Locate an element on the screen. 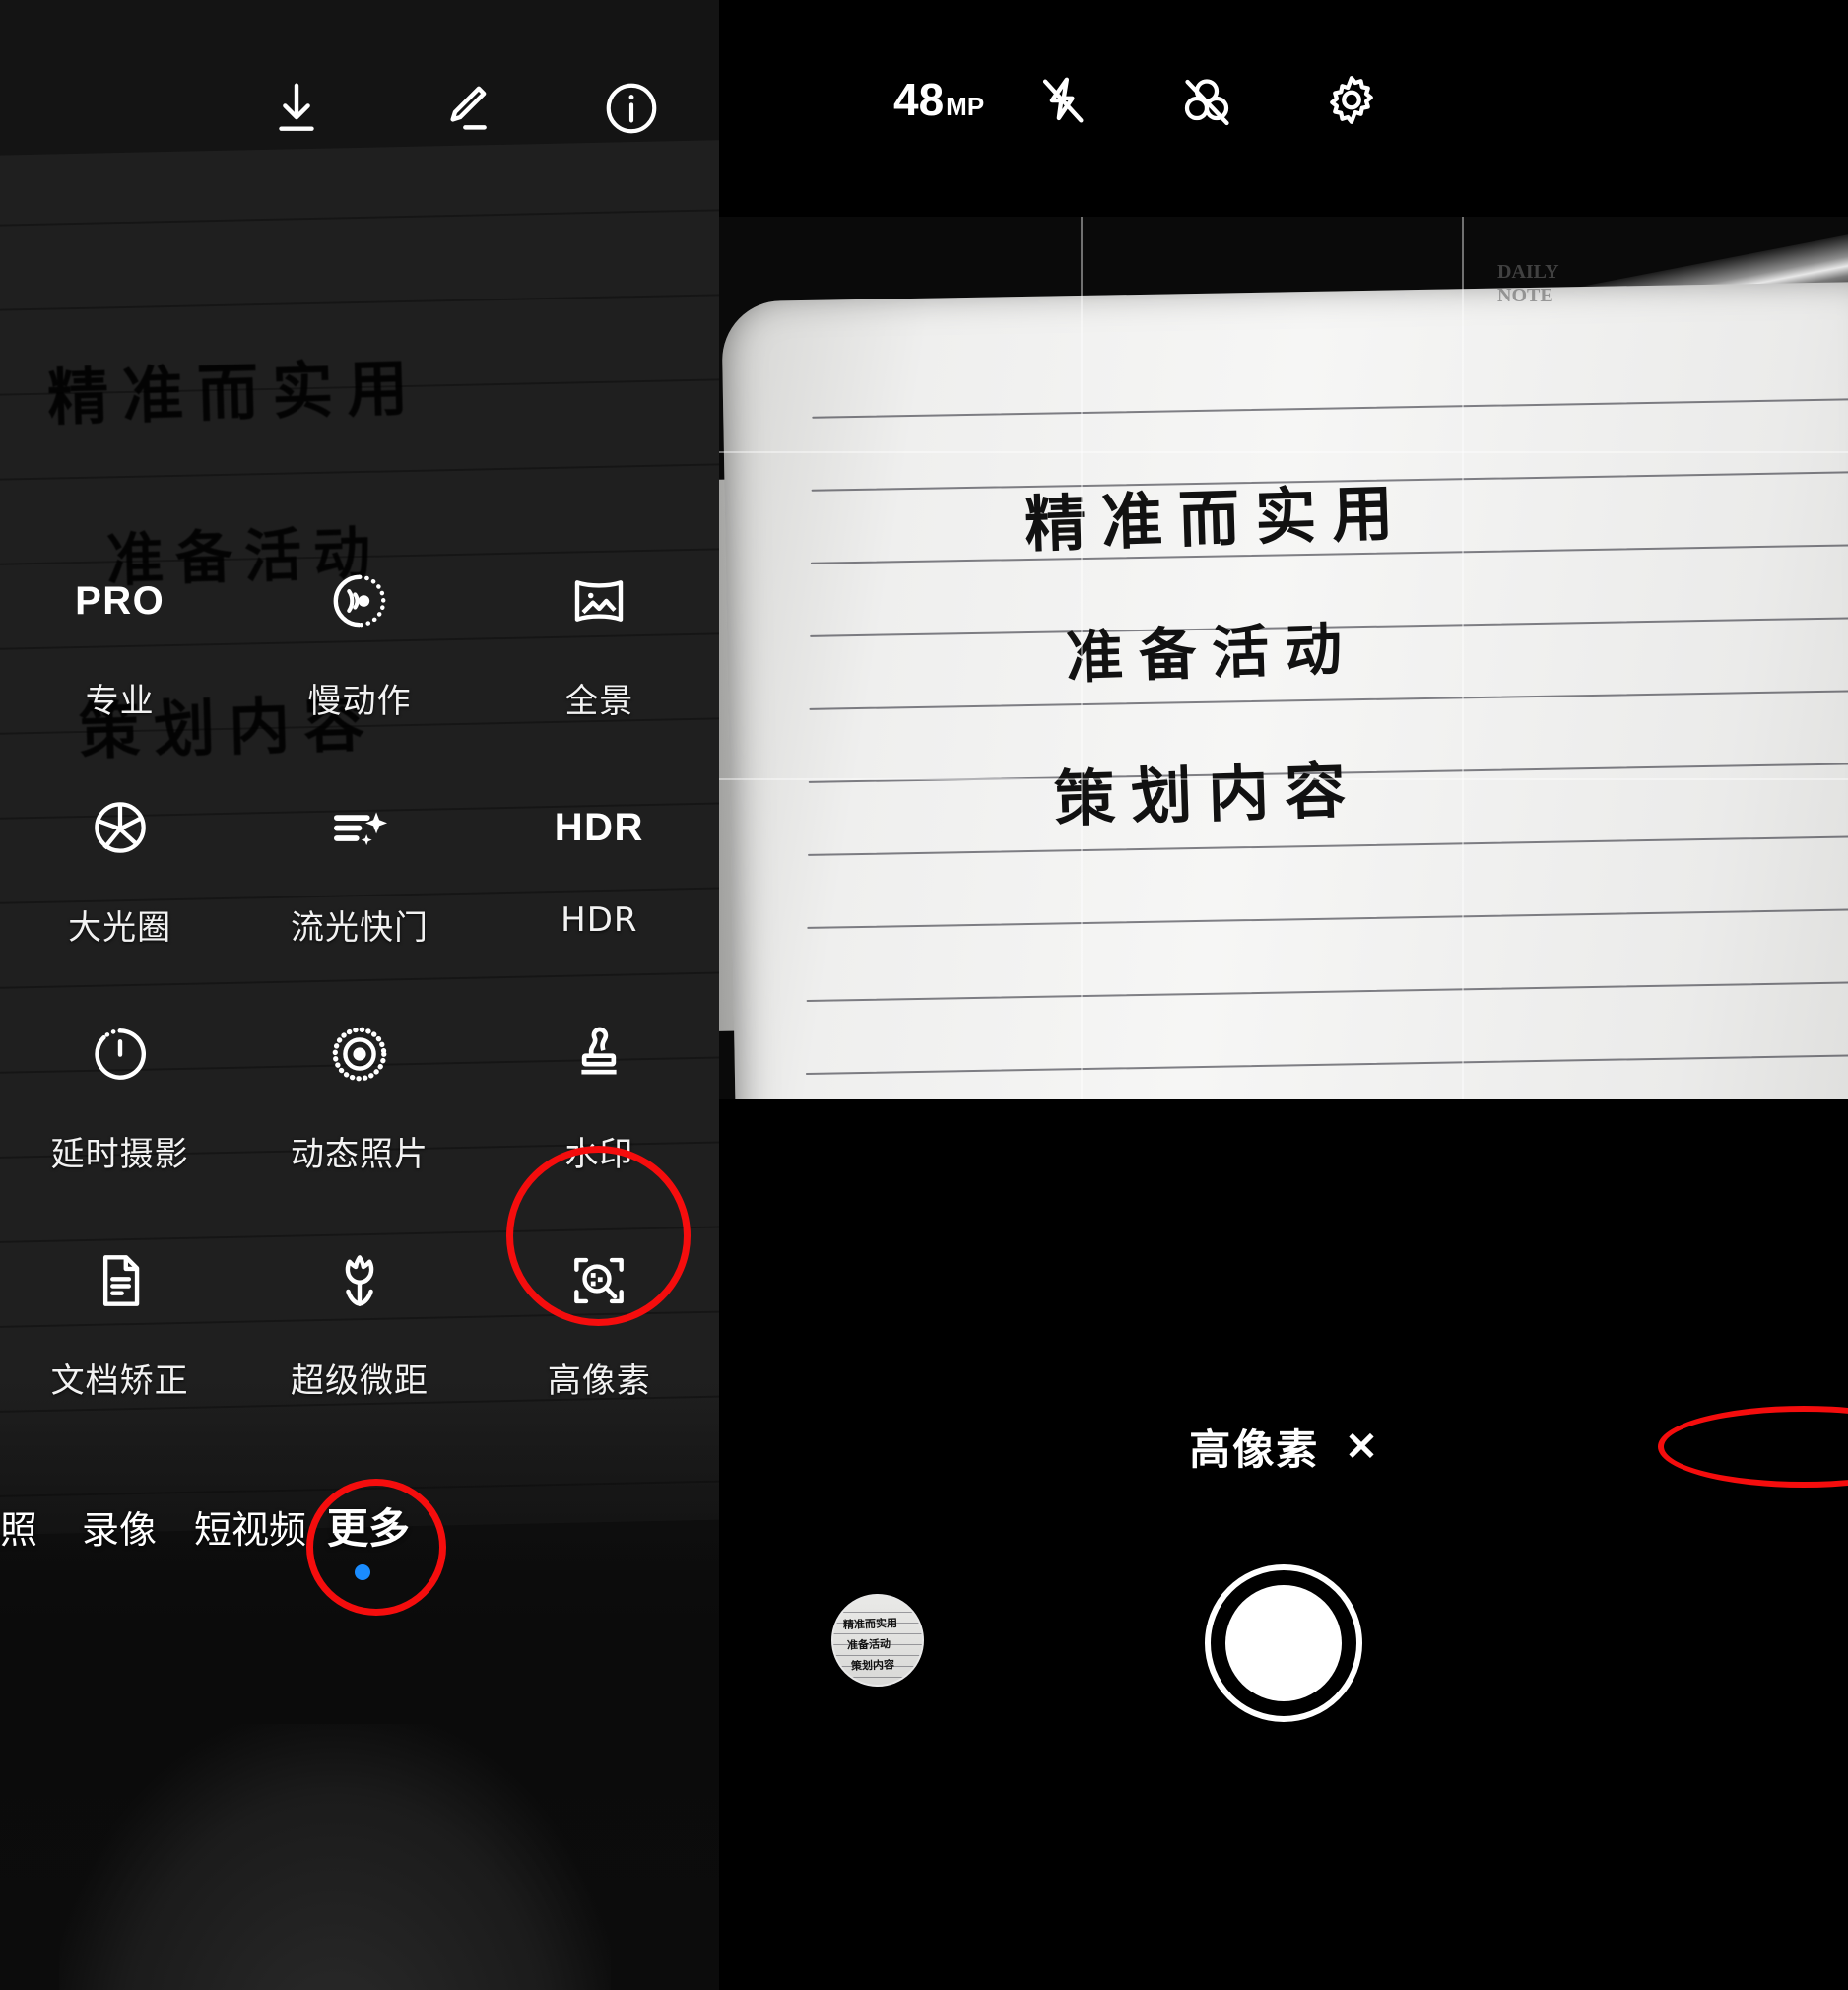 Image resolution: width=1848 pixels, height=1990 pixels. mode-label: 延时摄影 is located at coordinates (119, 1154).